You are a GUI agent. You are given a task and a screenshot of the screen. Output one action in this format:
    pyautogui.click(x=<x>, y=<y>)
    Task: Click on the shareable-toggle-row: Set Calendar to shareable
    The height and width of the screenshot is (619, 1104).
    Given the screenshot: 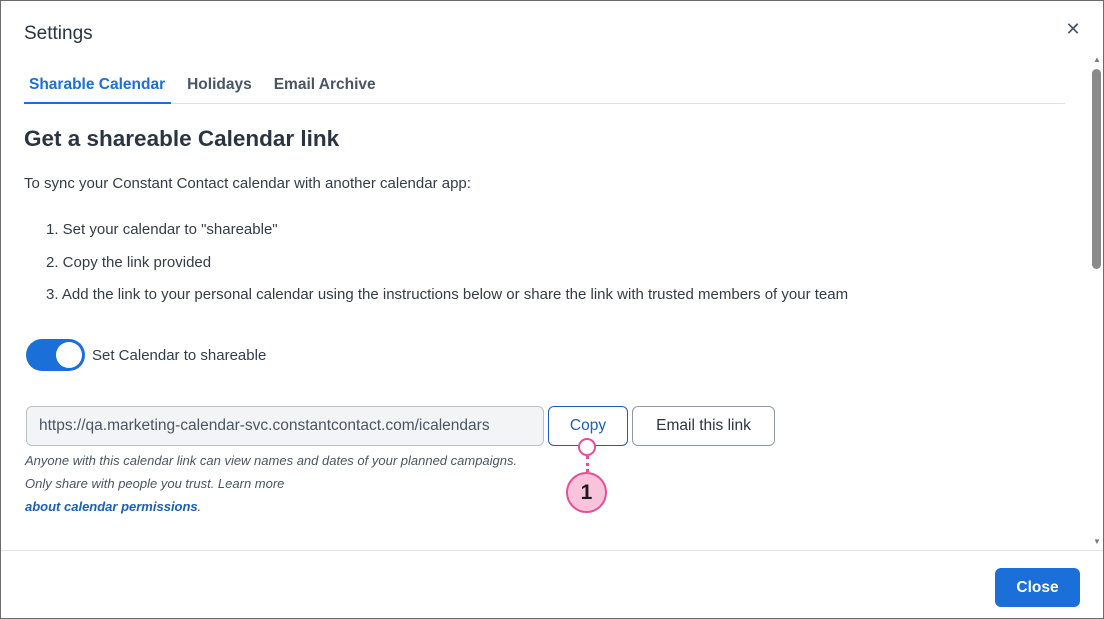 What is the action you would take?
    pyautogui.click(x=146, y=355)
    